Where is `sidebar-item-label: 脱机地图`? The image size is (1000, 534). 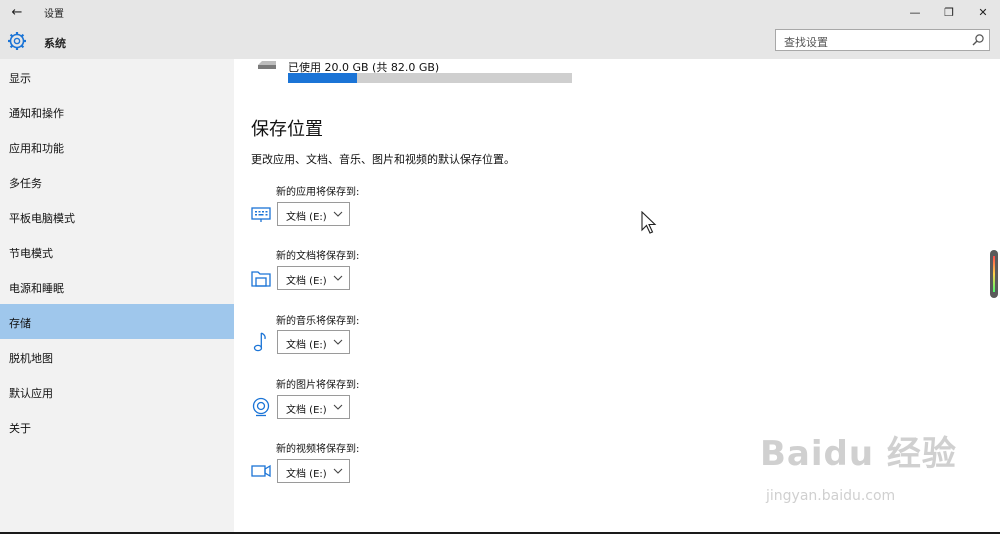
sidebar-item-label: 脱机地图 is located at coordinates (31, 358).